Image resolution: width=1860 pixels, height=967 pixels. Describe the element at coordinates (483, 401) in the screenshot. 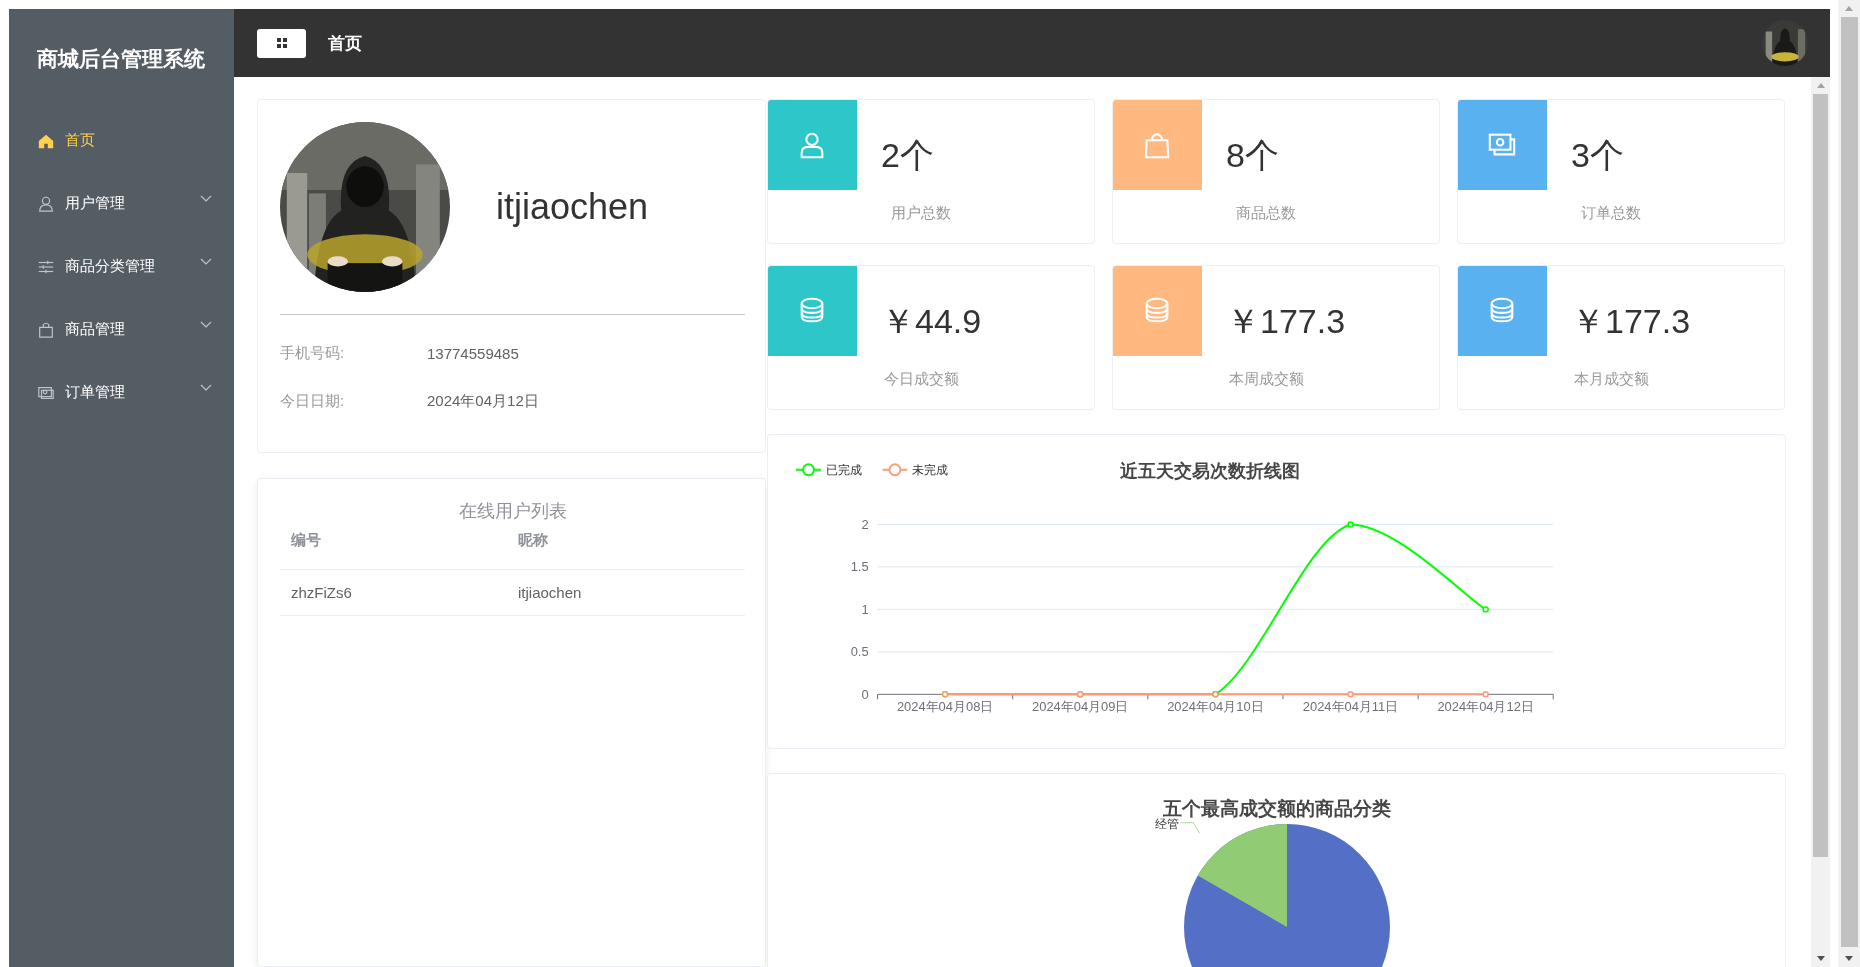

I see `field-value: 2024年04月12日` at that location.